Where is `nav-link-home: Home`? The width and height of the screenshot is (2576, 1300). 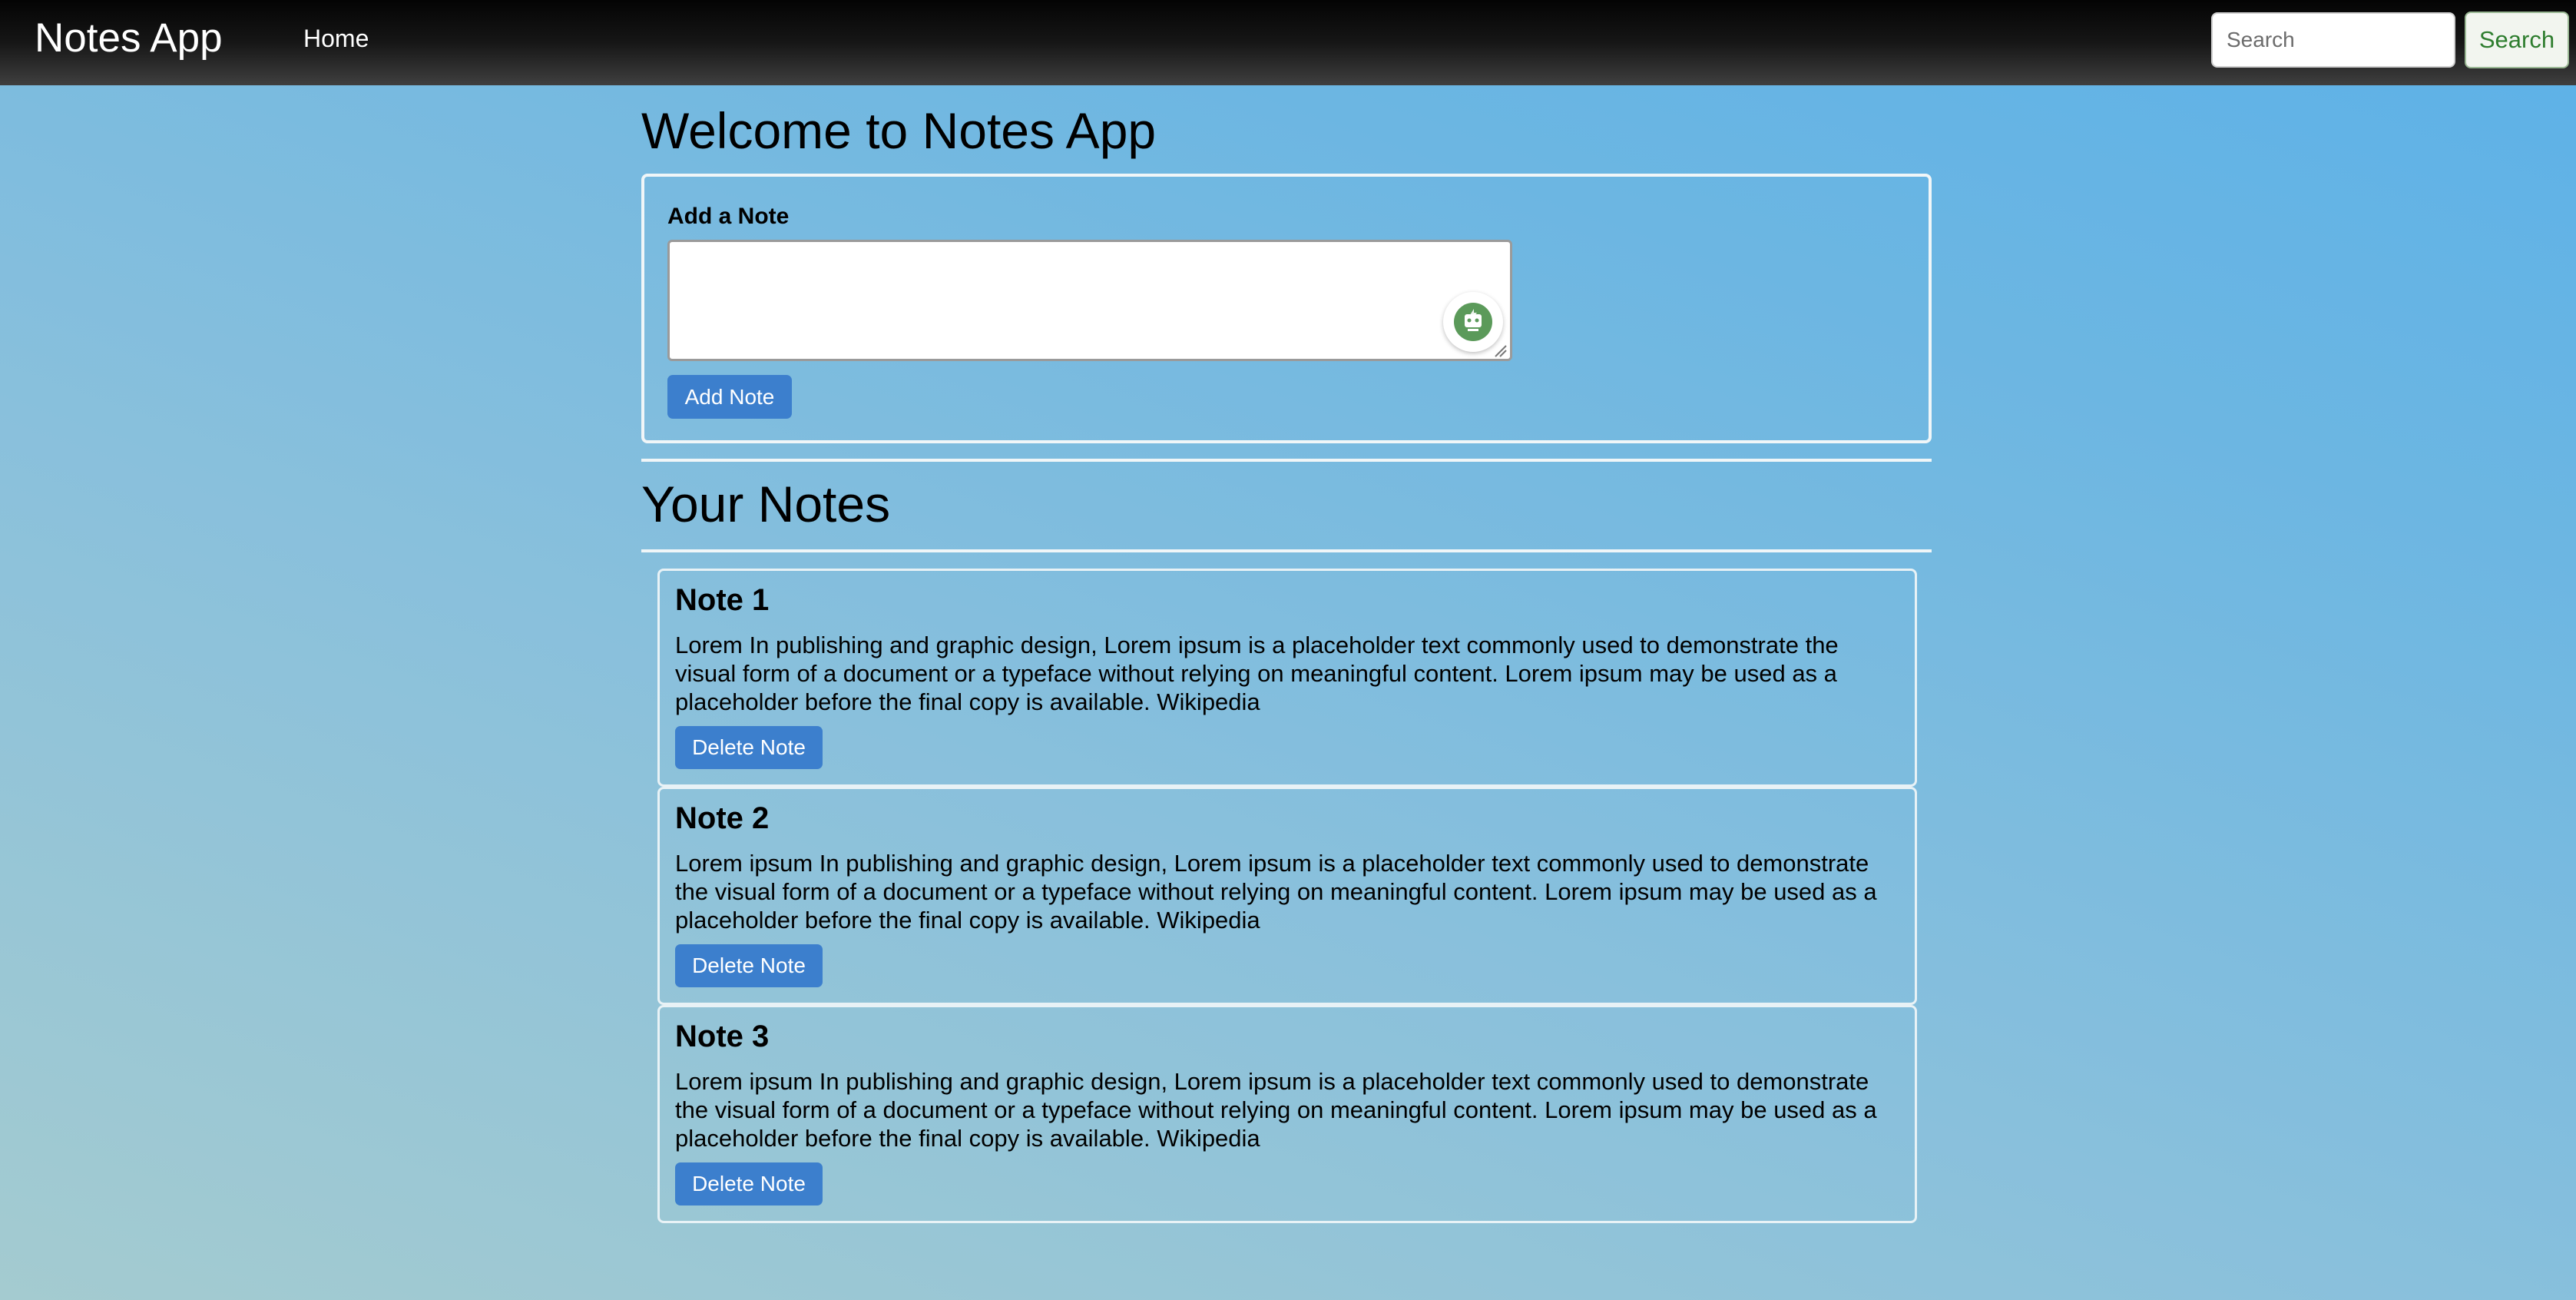
nav-link-home: Home is located at coordinates (336, 38).